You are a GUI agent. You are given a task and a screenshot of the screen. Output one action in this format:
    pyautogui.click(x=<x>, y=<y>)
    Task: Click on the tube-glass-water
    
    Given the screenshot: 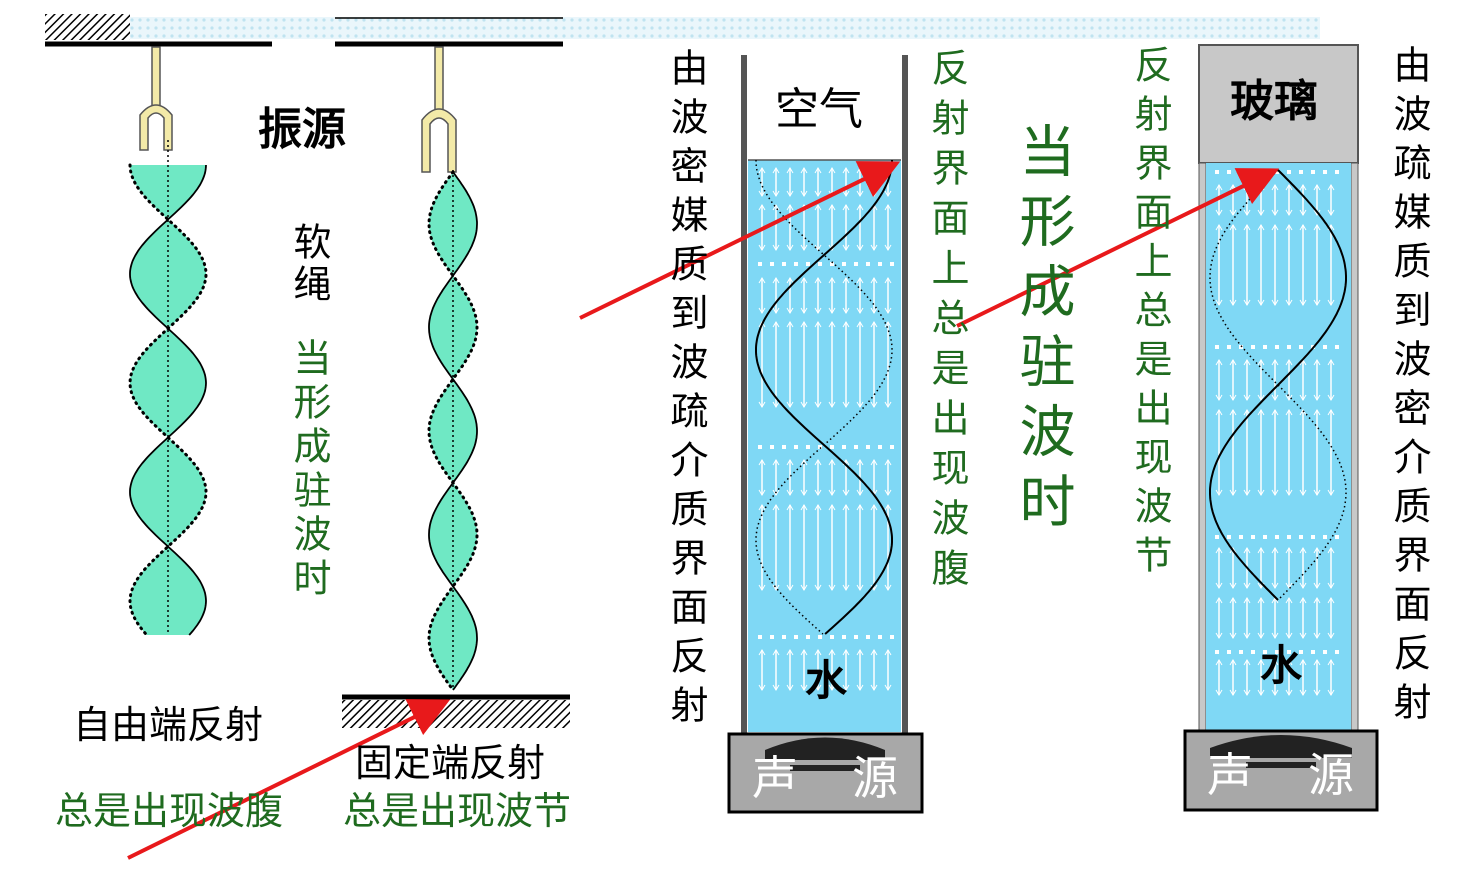 What is the action you would take?
    pyautogui.click(x=1278, y=387)
    